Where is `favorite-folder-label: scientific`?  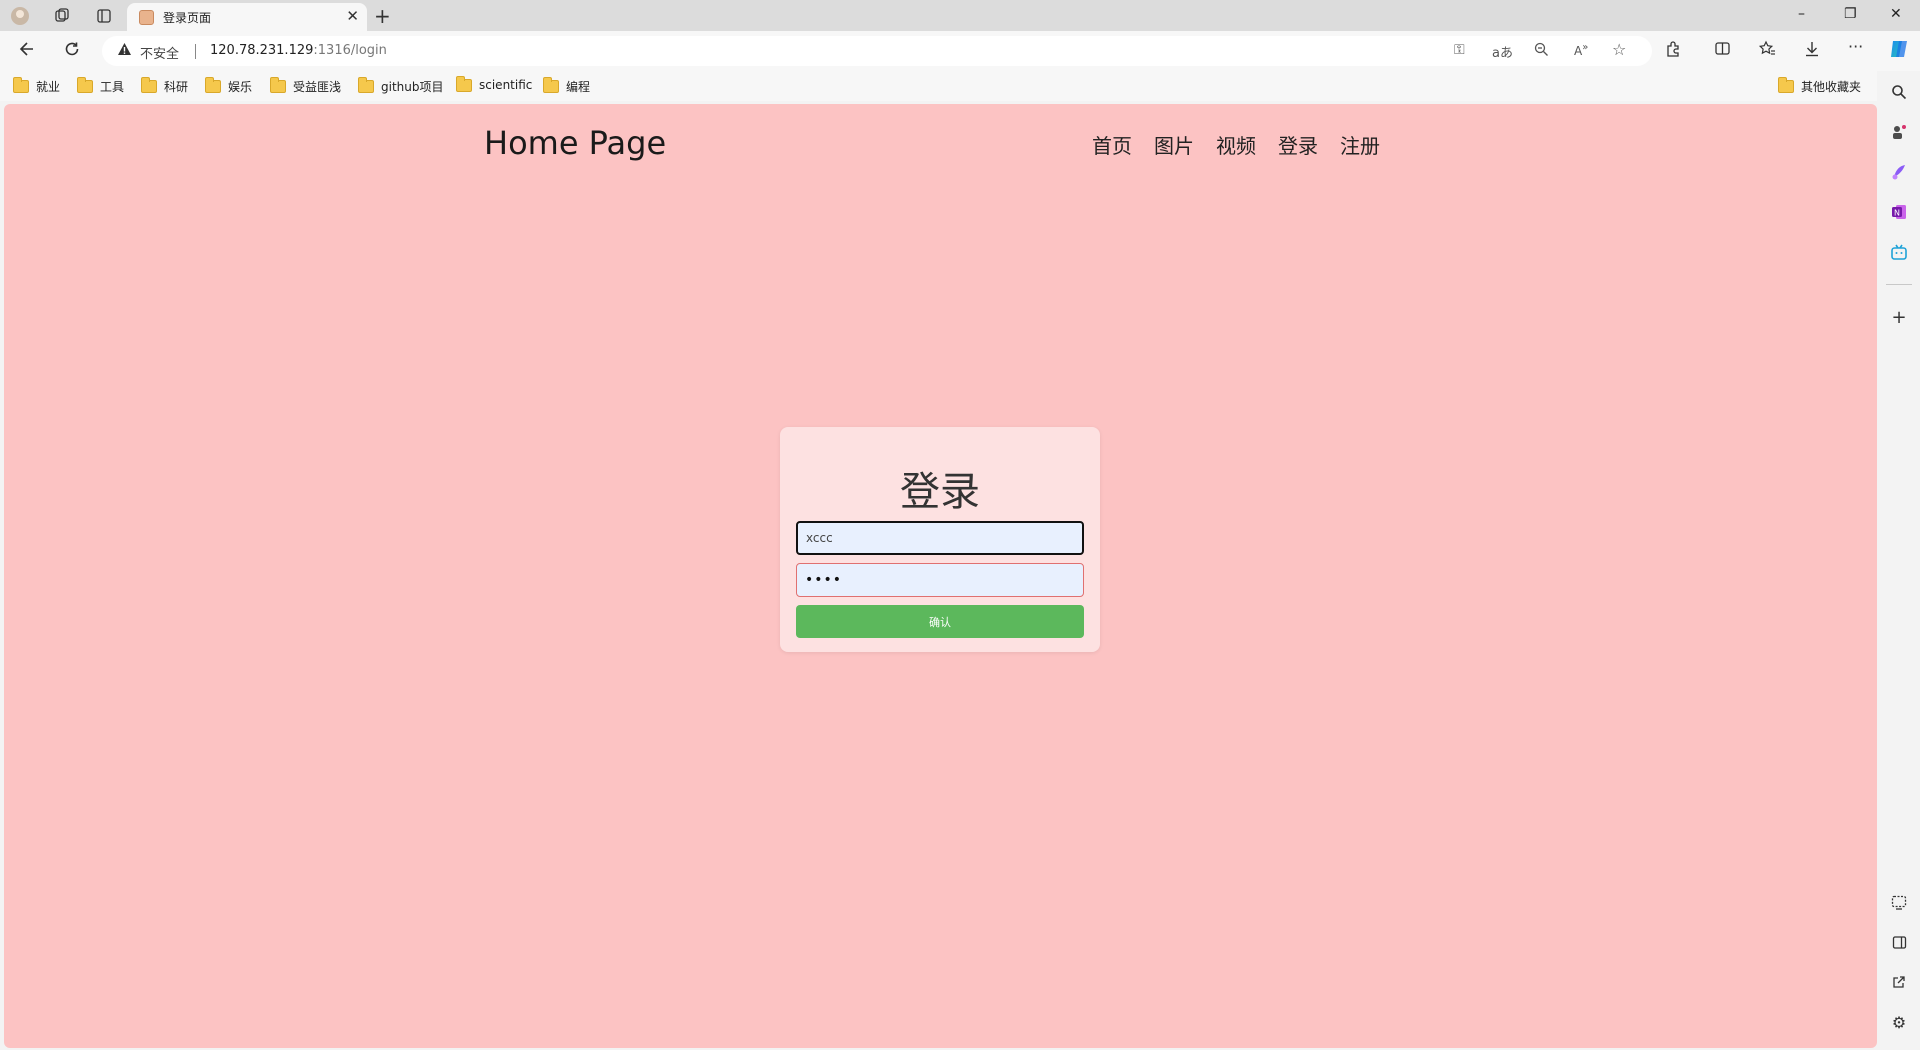 favorite-folder-label: scientific is located at coordinates (506, 85).